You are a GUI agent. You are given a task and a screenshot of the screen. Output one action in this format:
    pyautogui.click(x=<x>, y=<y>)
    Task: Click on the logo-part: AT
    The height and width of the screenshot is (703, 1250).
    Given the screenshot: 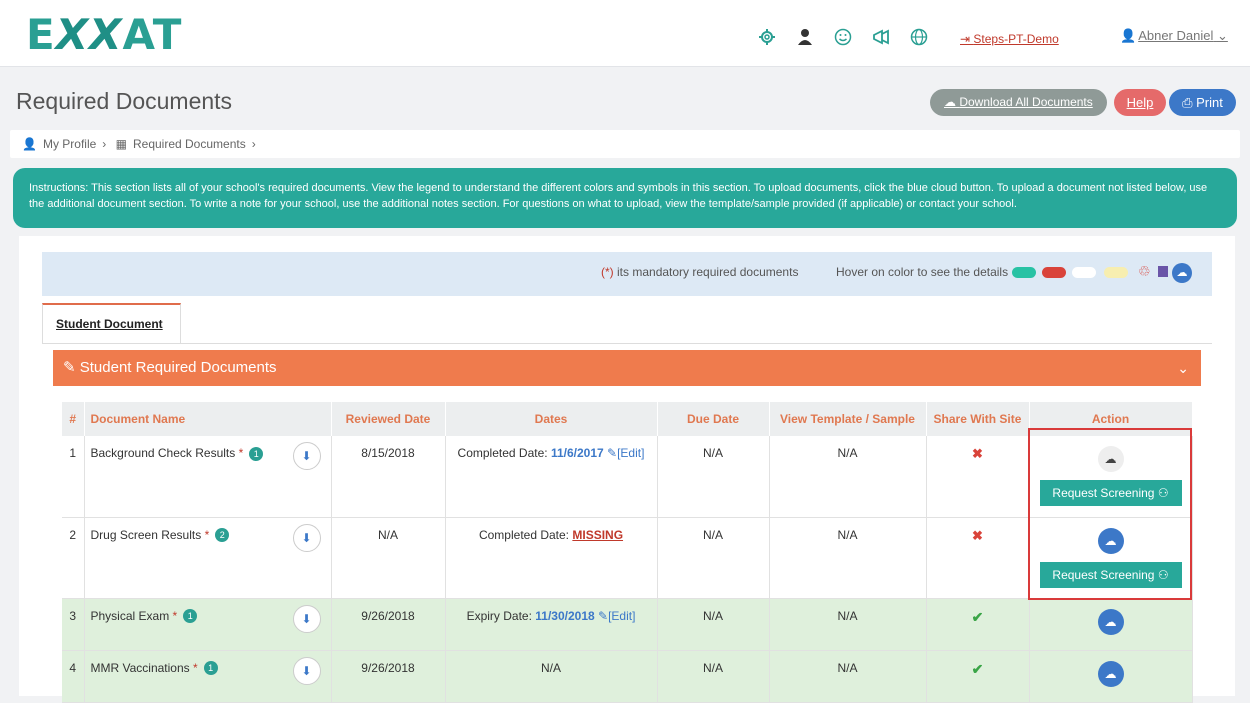 What is the action you would take?
    pyautogui.click(x=152, y=34)
    